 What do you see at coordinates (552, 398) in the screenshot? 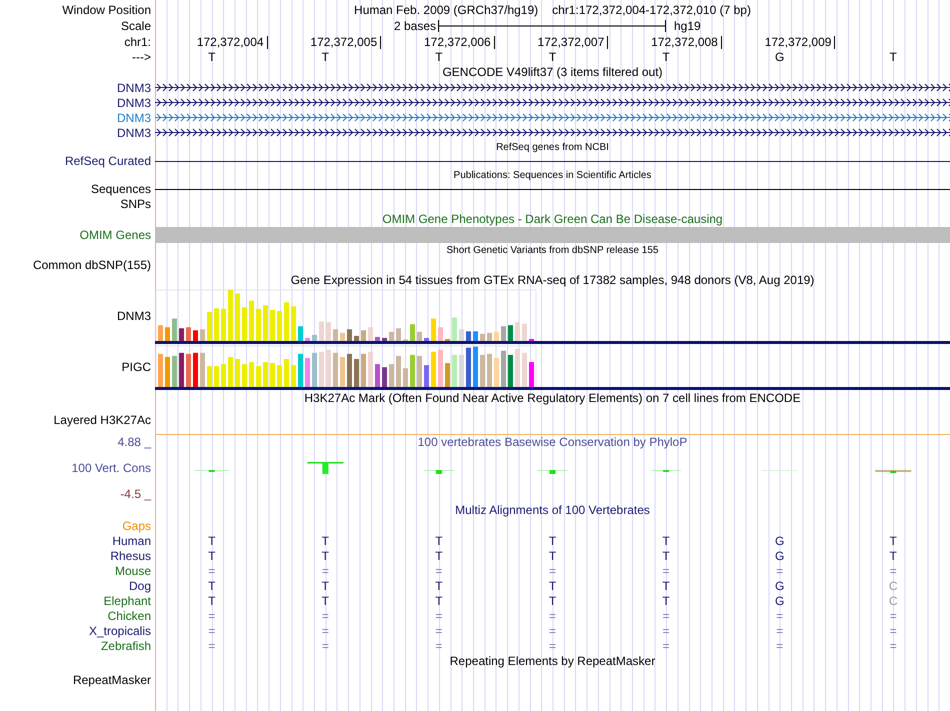
I see `track-title: H3K27Ac Mark (Often Found Near Active Regulatory Elements) on 7 cell lines from ENCODE` at bounding box center [552, 398].